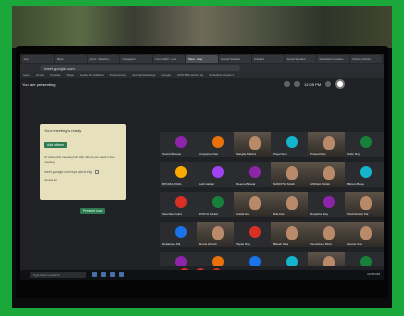 This screenshot has width=404, height=316. I want to click on participant-tile: Tanushree Mitra, so click(329, 234).